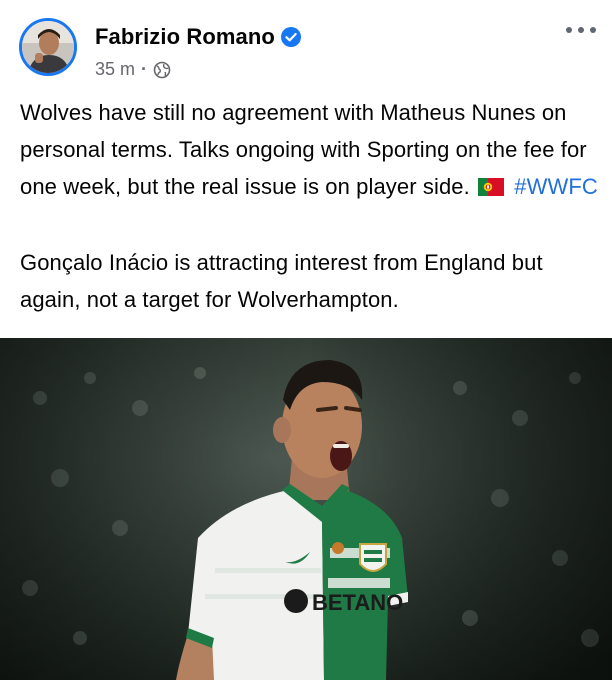  What do you see at coordinates (357, 602) in the screenshot?
I see `sponsor-text: BETANO` at bounding box center [357, 602].